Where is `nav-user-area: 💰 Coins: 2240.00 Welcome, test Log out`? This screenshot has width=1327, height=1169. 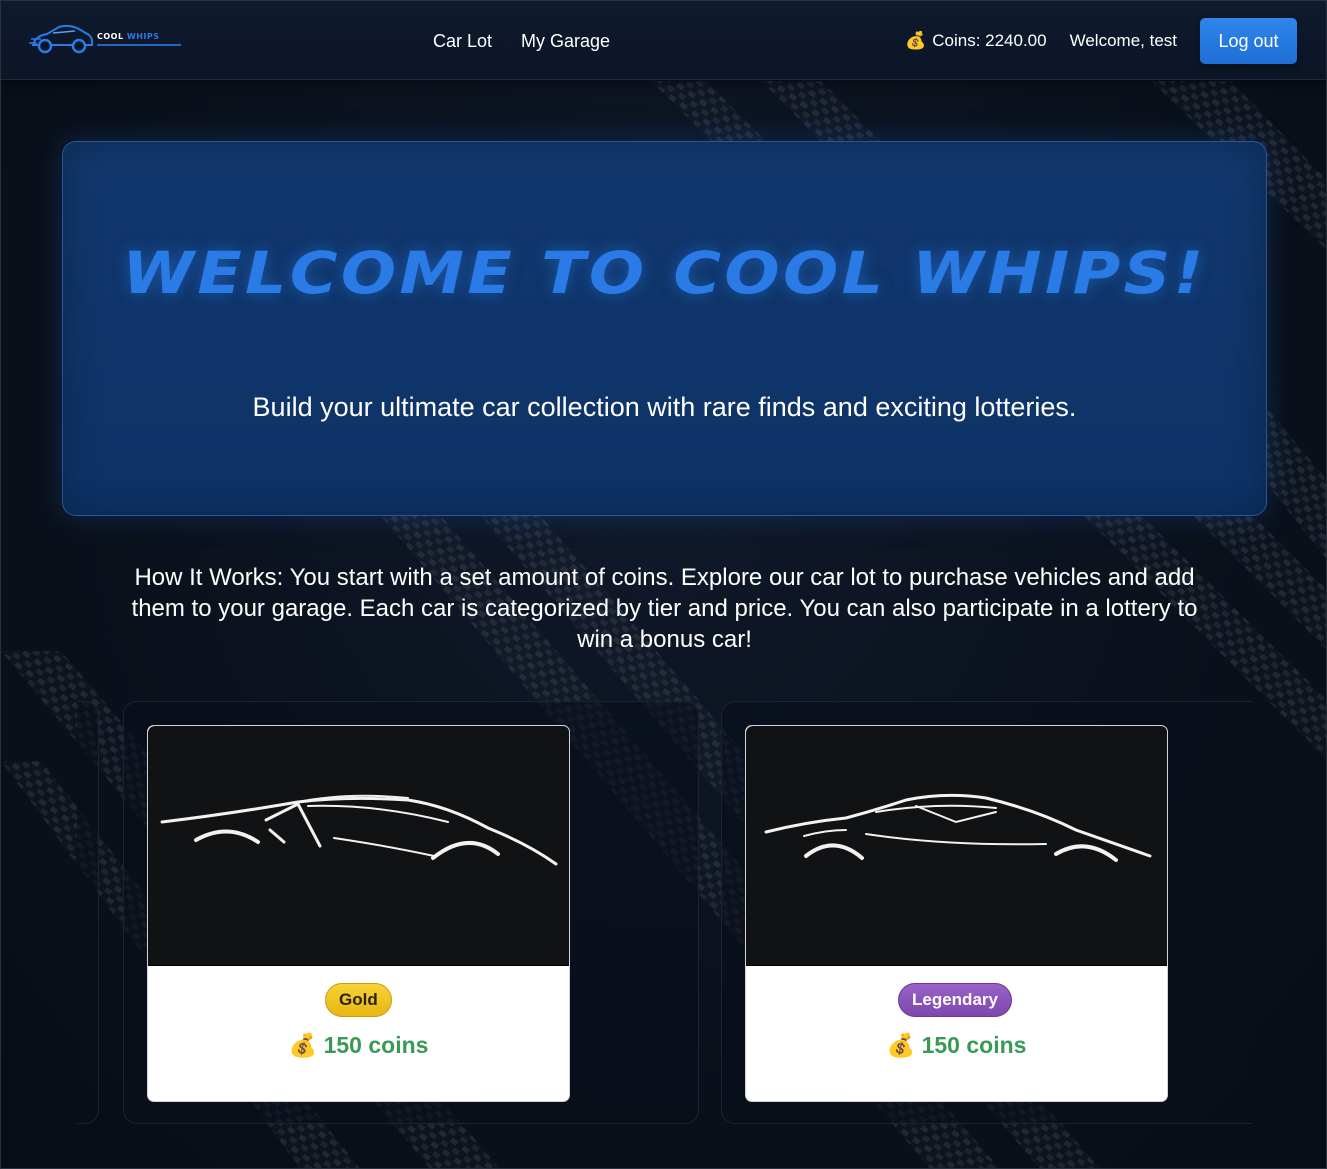
nav-user-area: 💰 Coins: 2240.00 Welcome, test Log out is located at coordinates (1101, 41).